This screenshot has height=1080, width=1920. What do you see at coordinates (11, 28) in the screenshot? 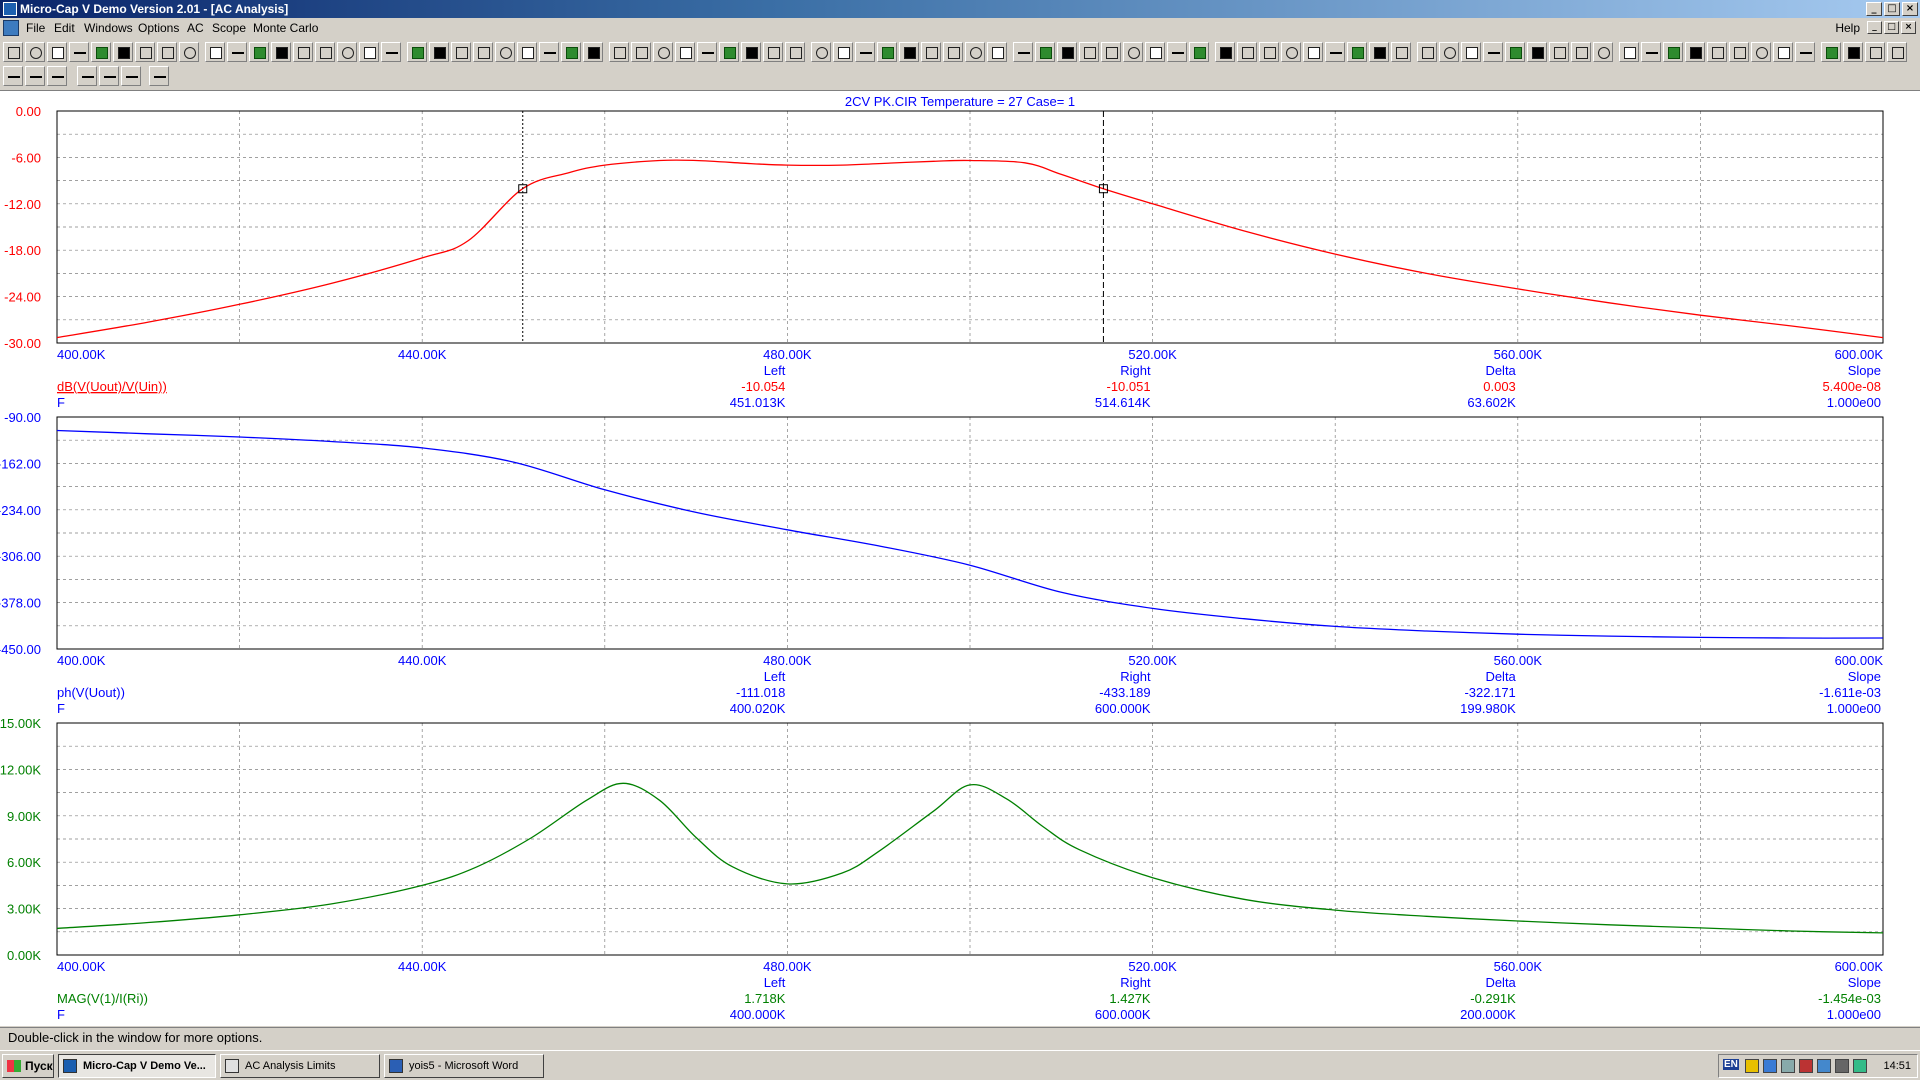
I see `document-icon` at bounding box center [11, 28].